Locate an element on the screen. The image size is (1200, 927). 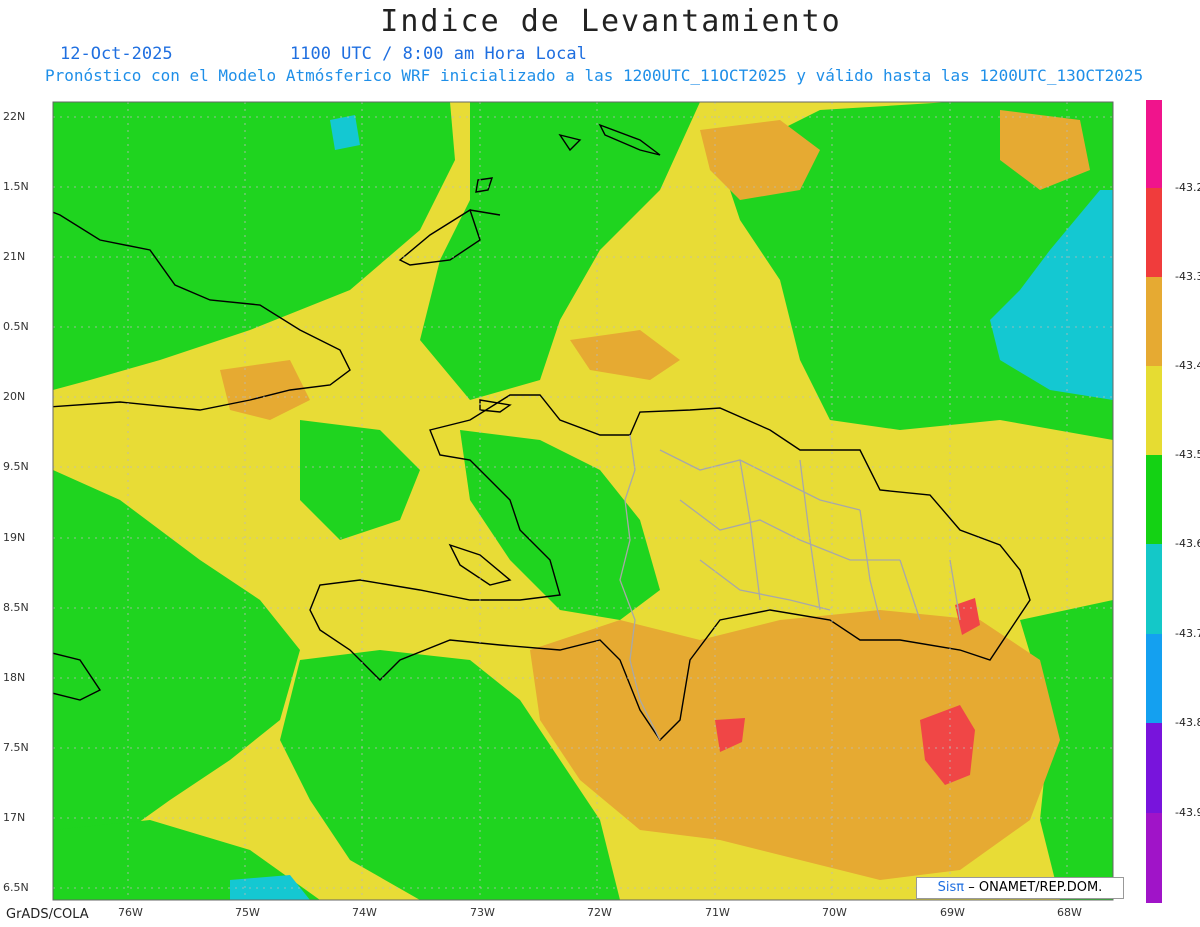
lon-label: 70W is located at coordinates (834, 912).